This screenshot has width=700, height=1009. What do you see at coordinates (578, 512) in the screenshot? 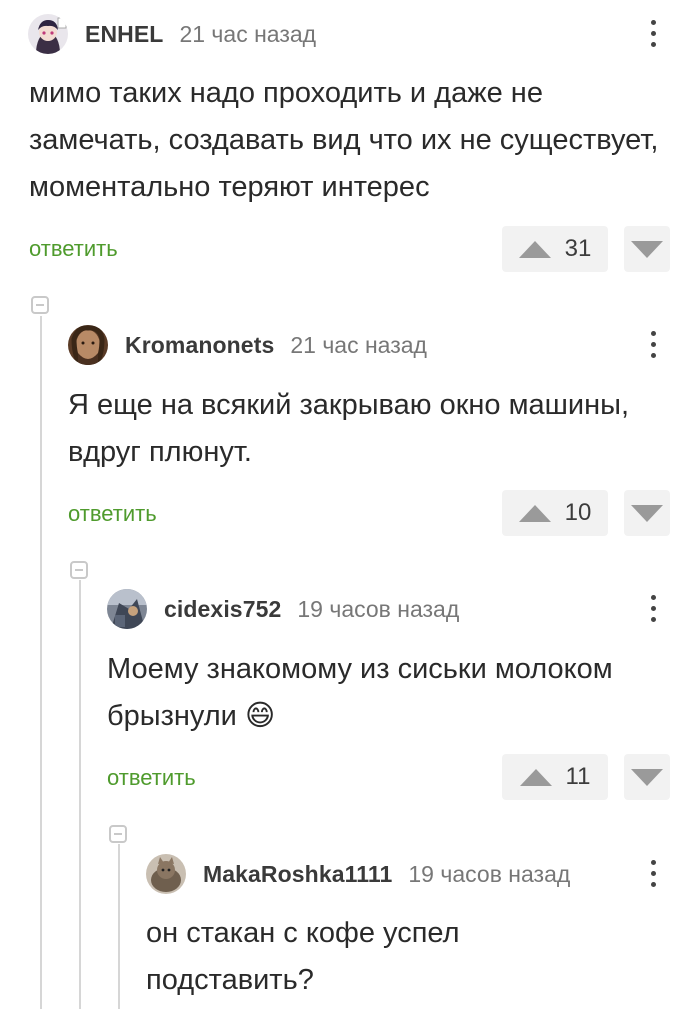
I see `vote-count: 10` at bounding box center [578, 512].